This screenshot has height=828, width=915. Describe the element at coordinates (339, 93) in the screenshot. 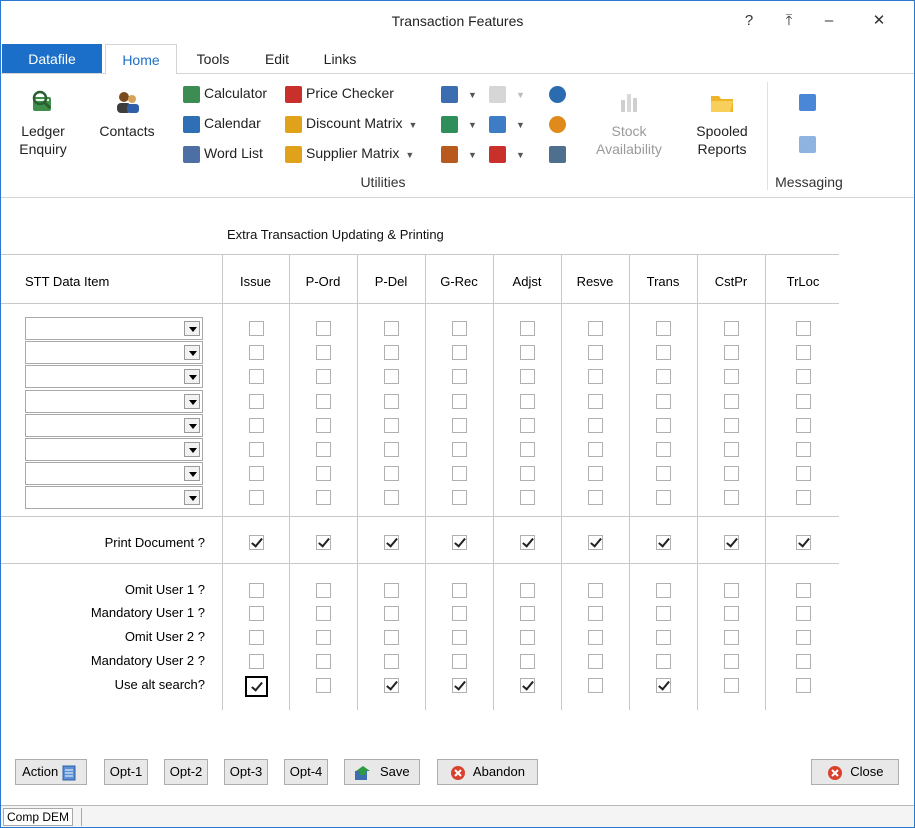

I see `price-checker-button: Price Checker` at that location.